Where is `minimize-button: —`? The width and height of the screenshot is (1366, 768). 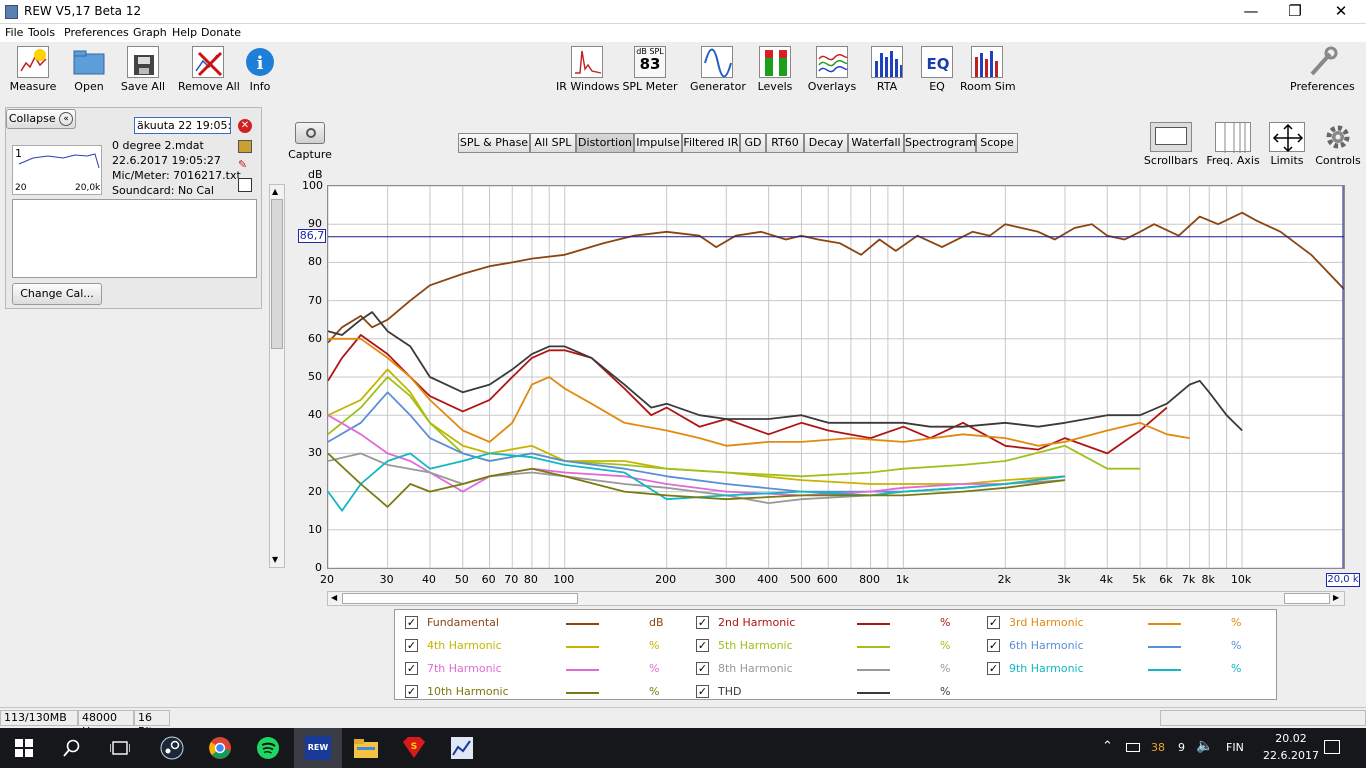
minimize-button: — is located at coordinates (1251, 12).